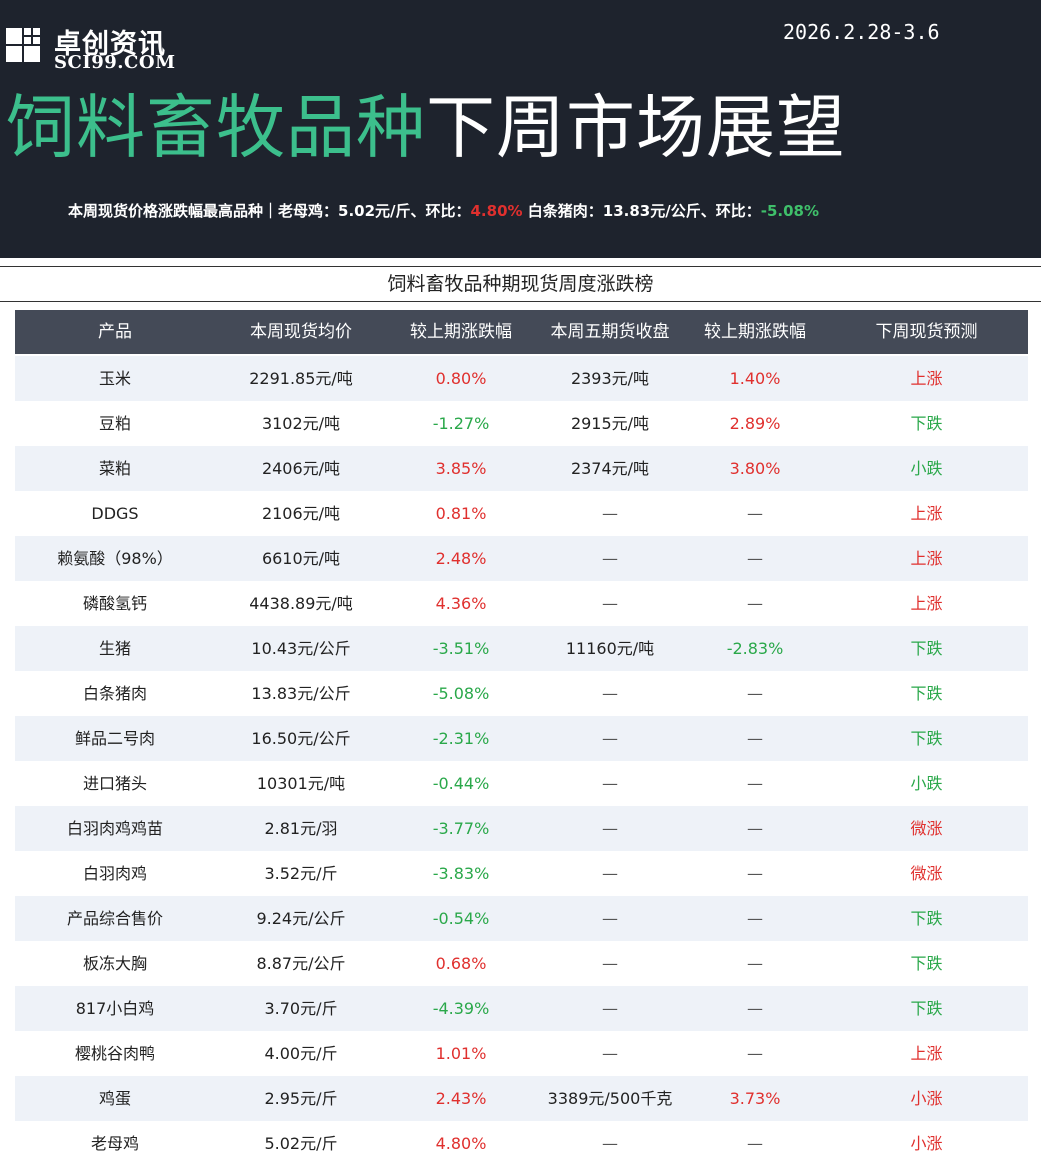  I want to click on cell-spot-change: -3.77%, so click(461, 828).